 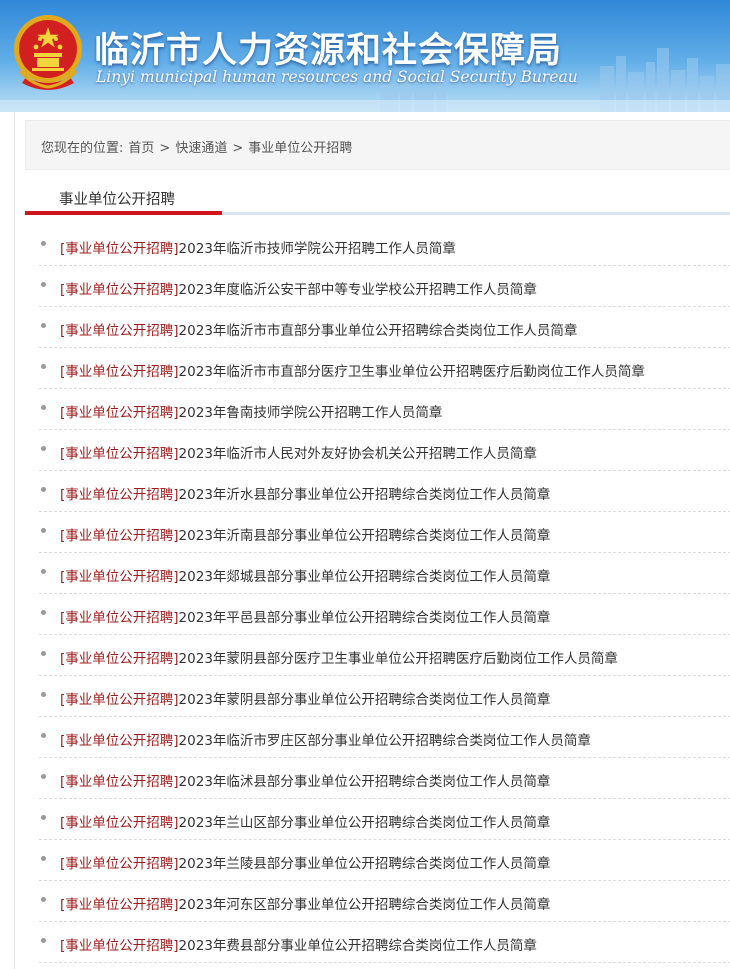 I want to click on news-title: 2023年蒙阴县部分事业单位公开招聘综合类岗位工作人员简章, so click(x=365, y=700).